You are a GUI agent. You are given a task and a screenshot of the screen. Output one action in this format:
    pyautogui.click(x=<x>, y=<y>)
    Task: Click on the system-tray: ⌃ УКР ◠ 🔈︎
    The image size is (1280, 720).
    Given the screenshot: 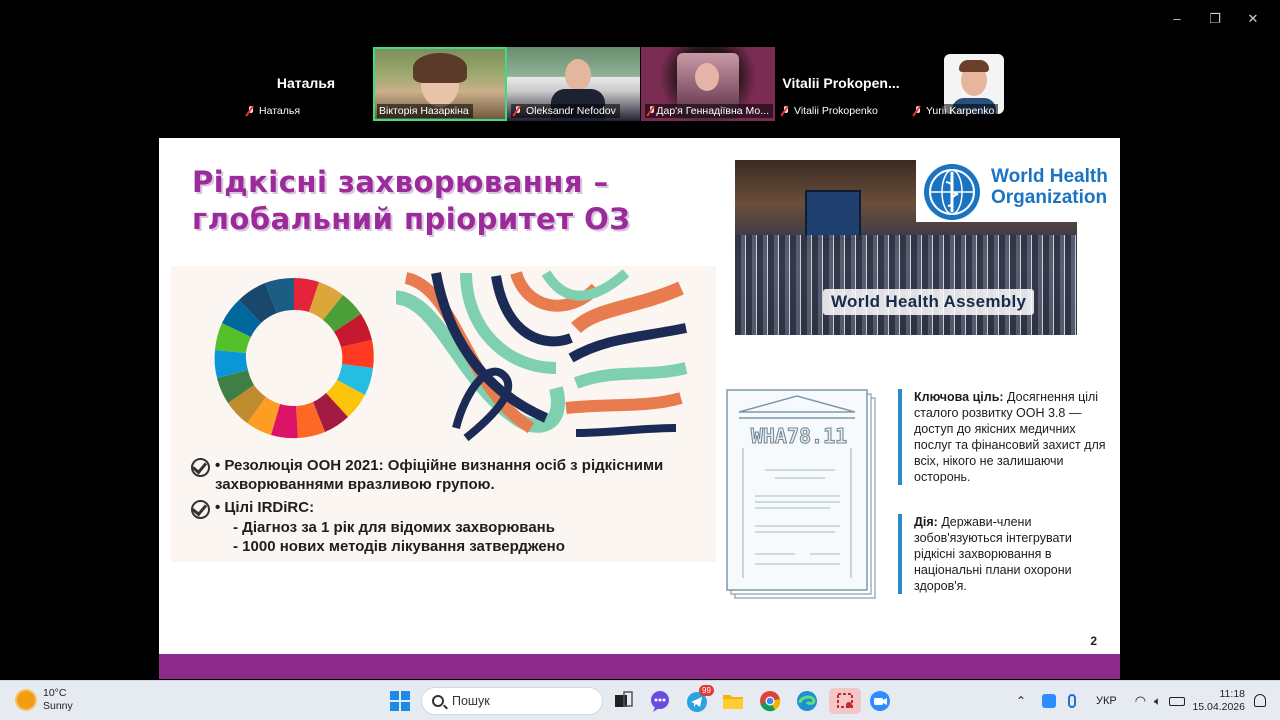 What is the action you would take?
    pyautogui.click(x=1099, y=700)
    